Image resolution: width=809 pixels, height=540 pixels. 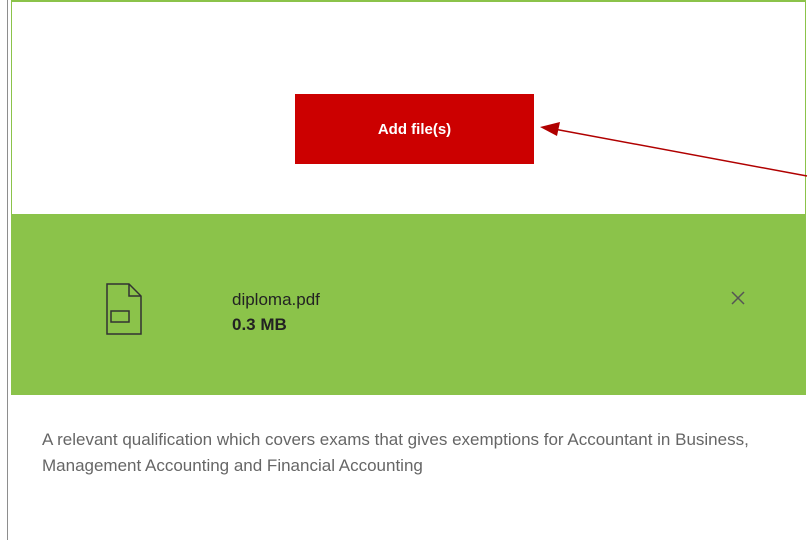 I want to click on add-files-button: Add file(s), so click(x=414, y=129).